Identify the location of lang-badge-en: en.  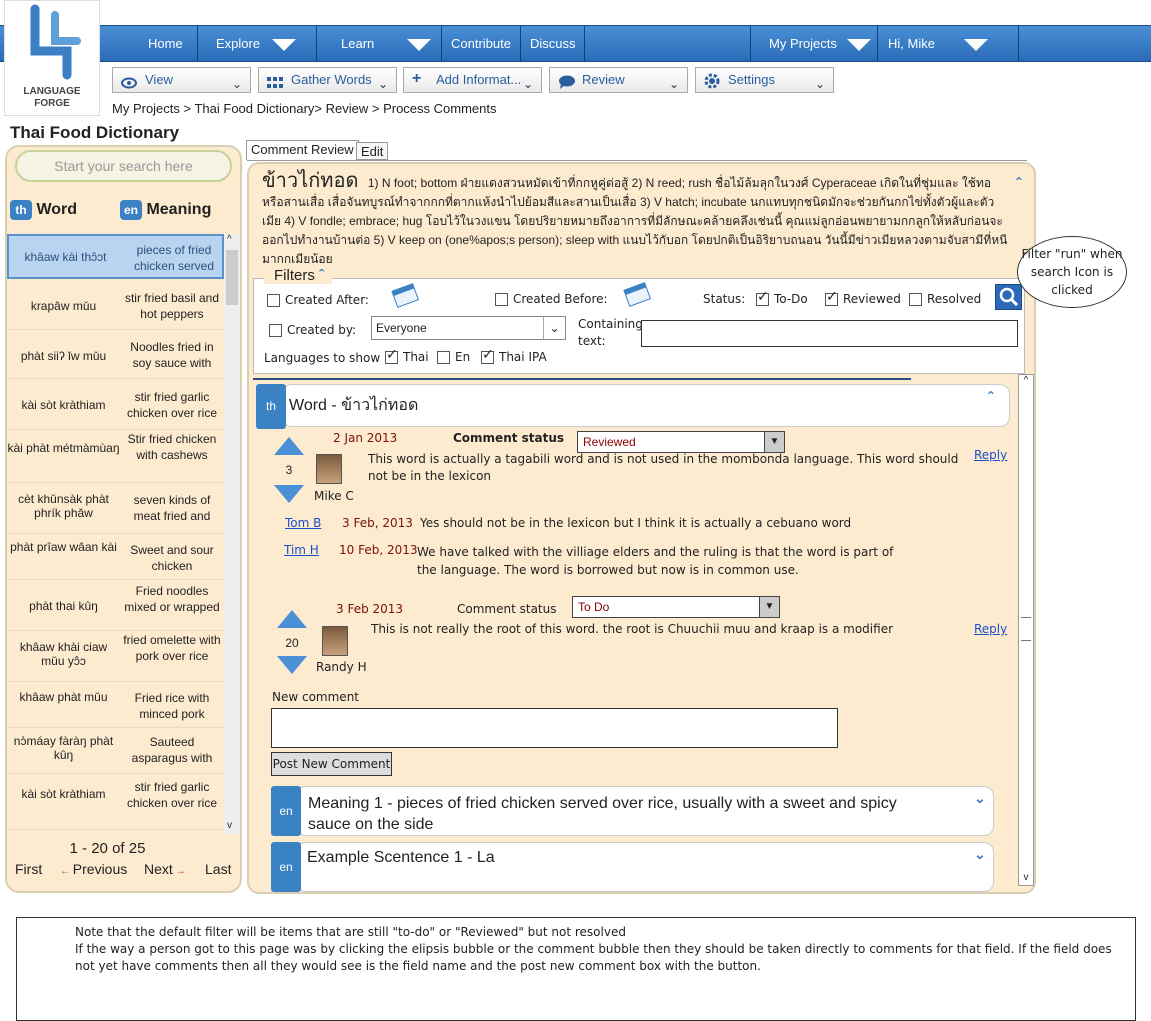
(286, 867).